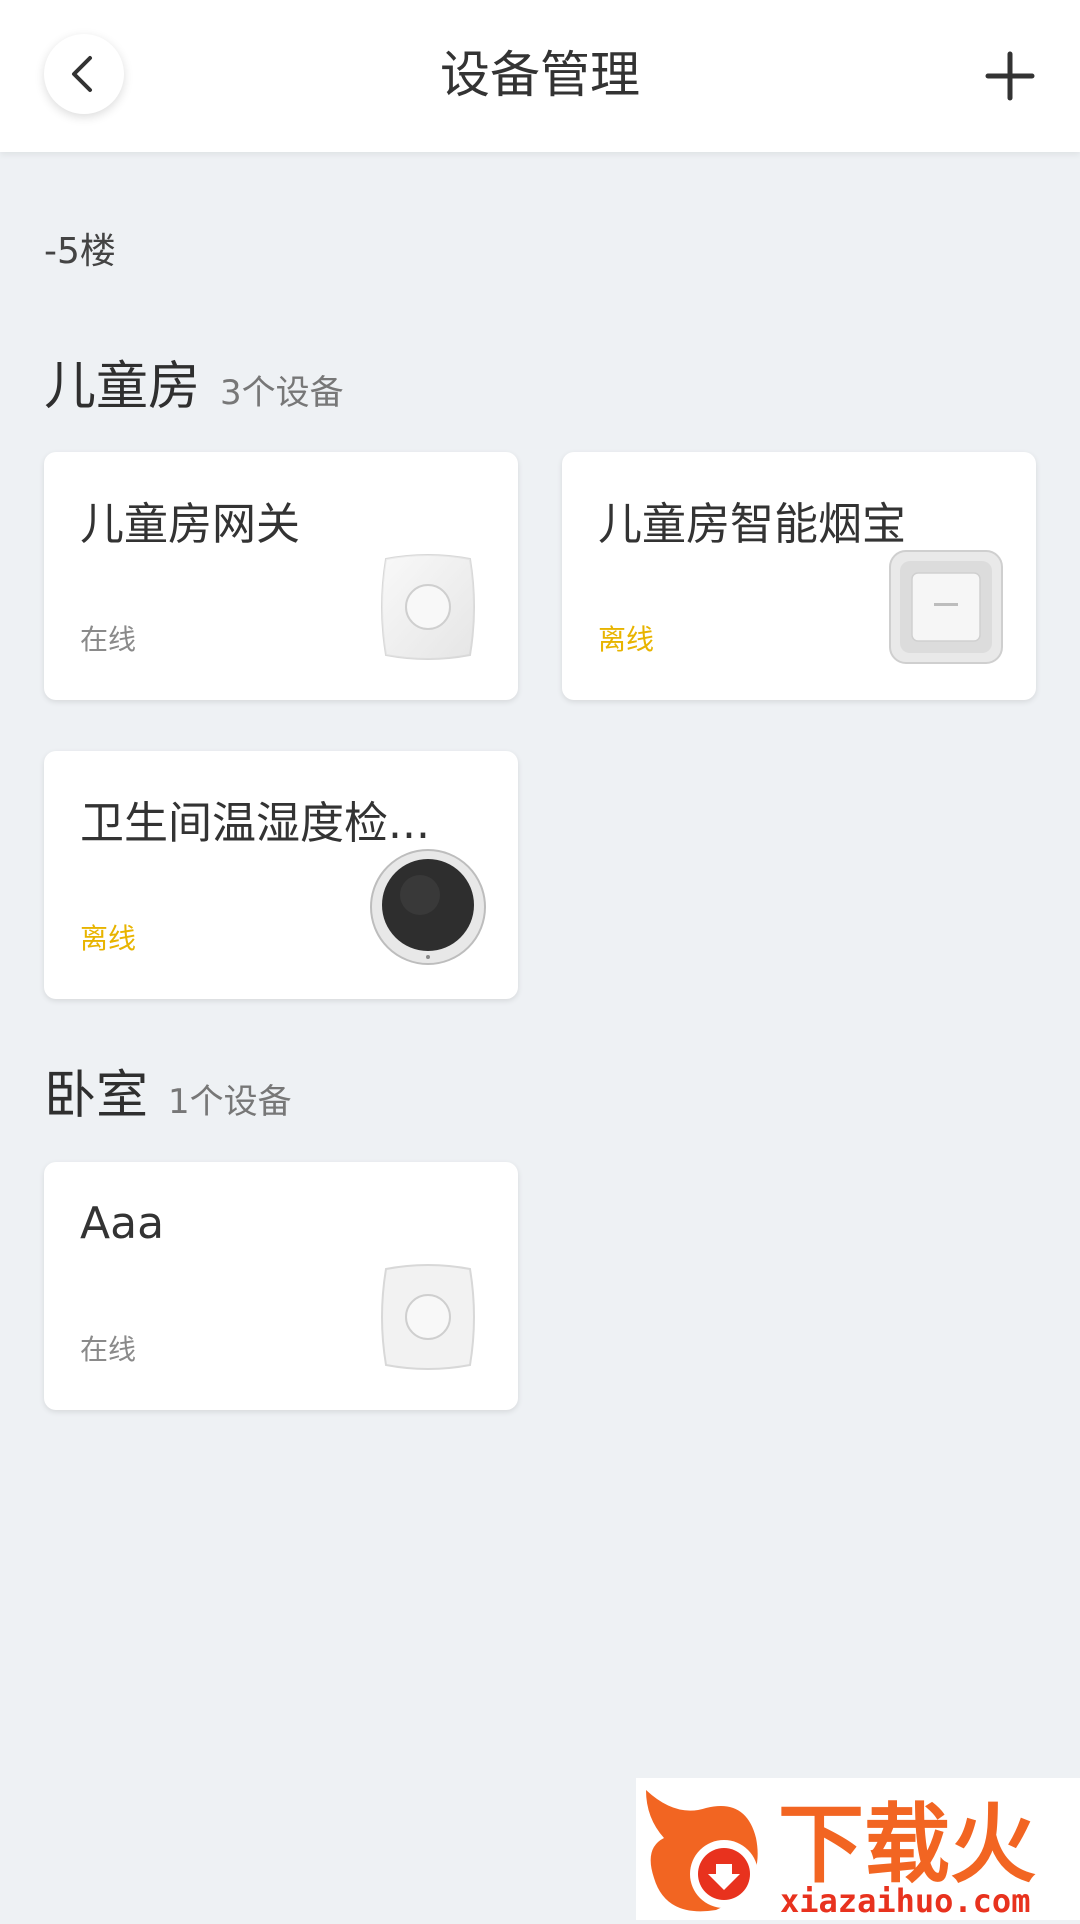  I want to click on room-name: 卧室, so click(96, 1096).